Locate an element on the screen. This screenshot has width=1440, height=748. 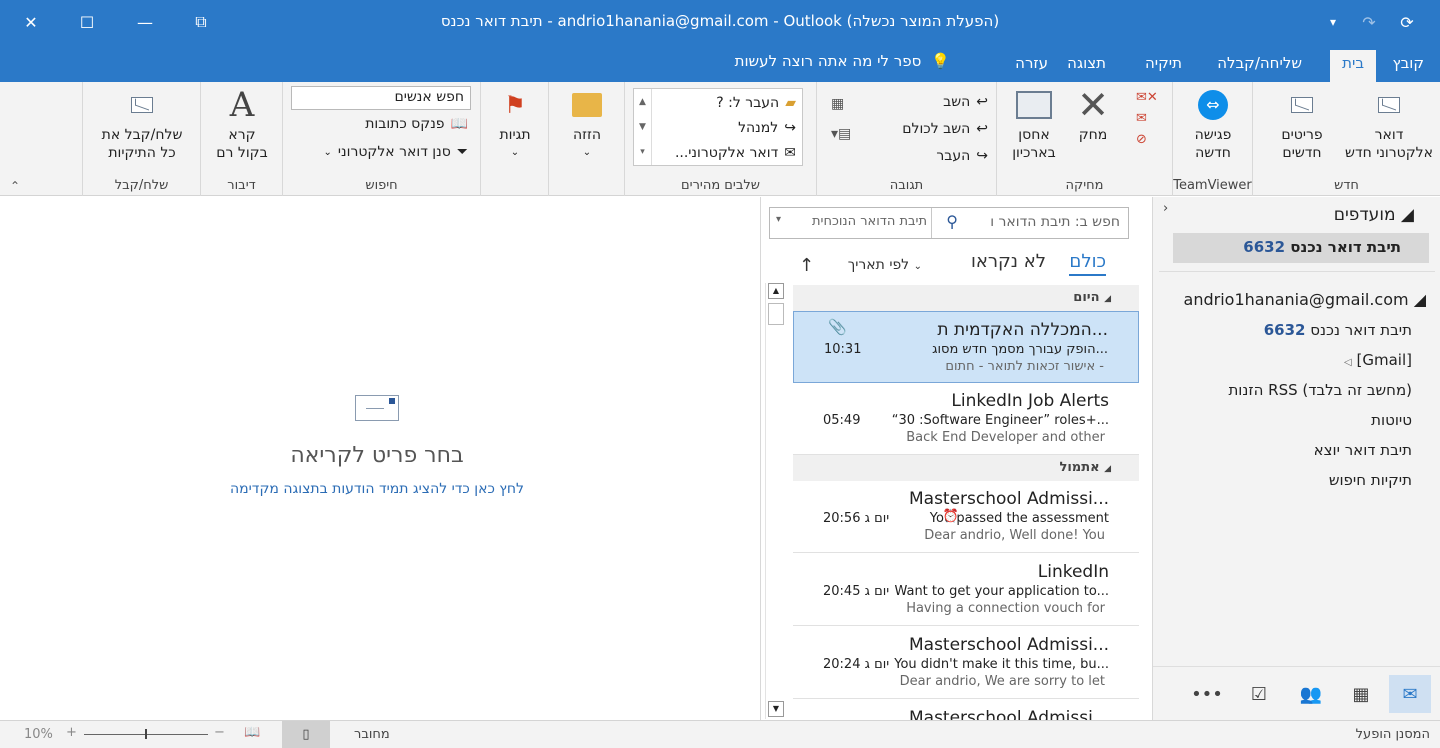
close-button: ✕ is located at coordinates (31, 22).